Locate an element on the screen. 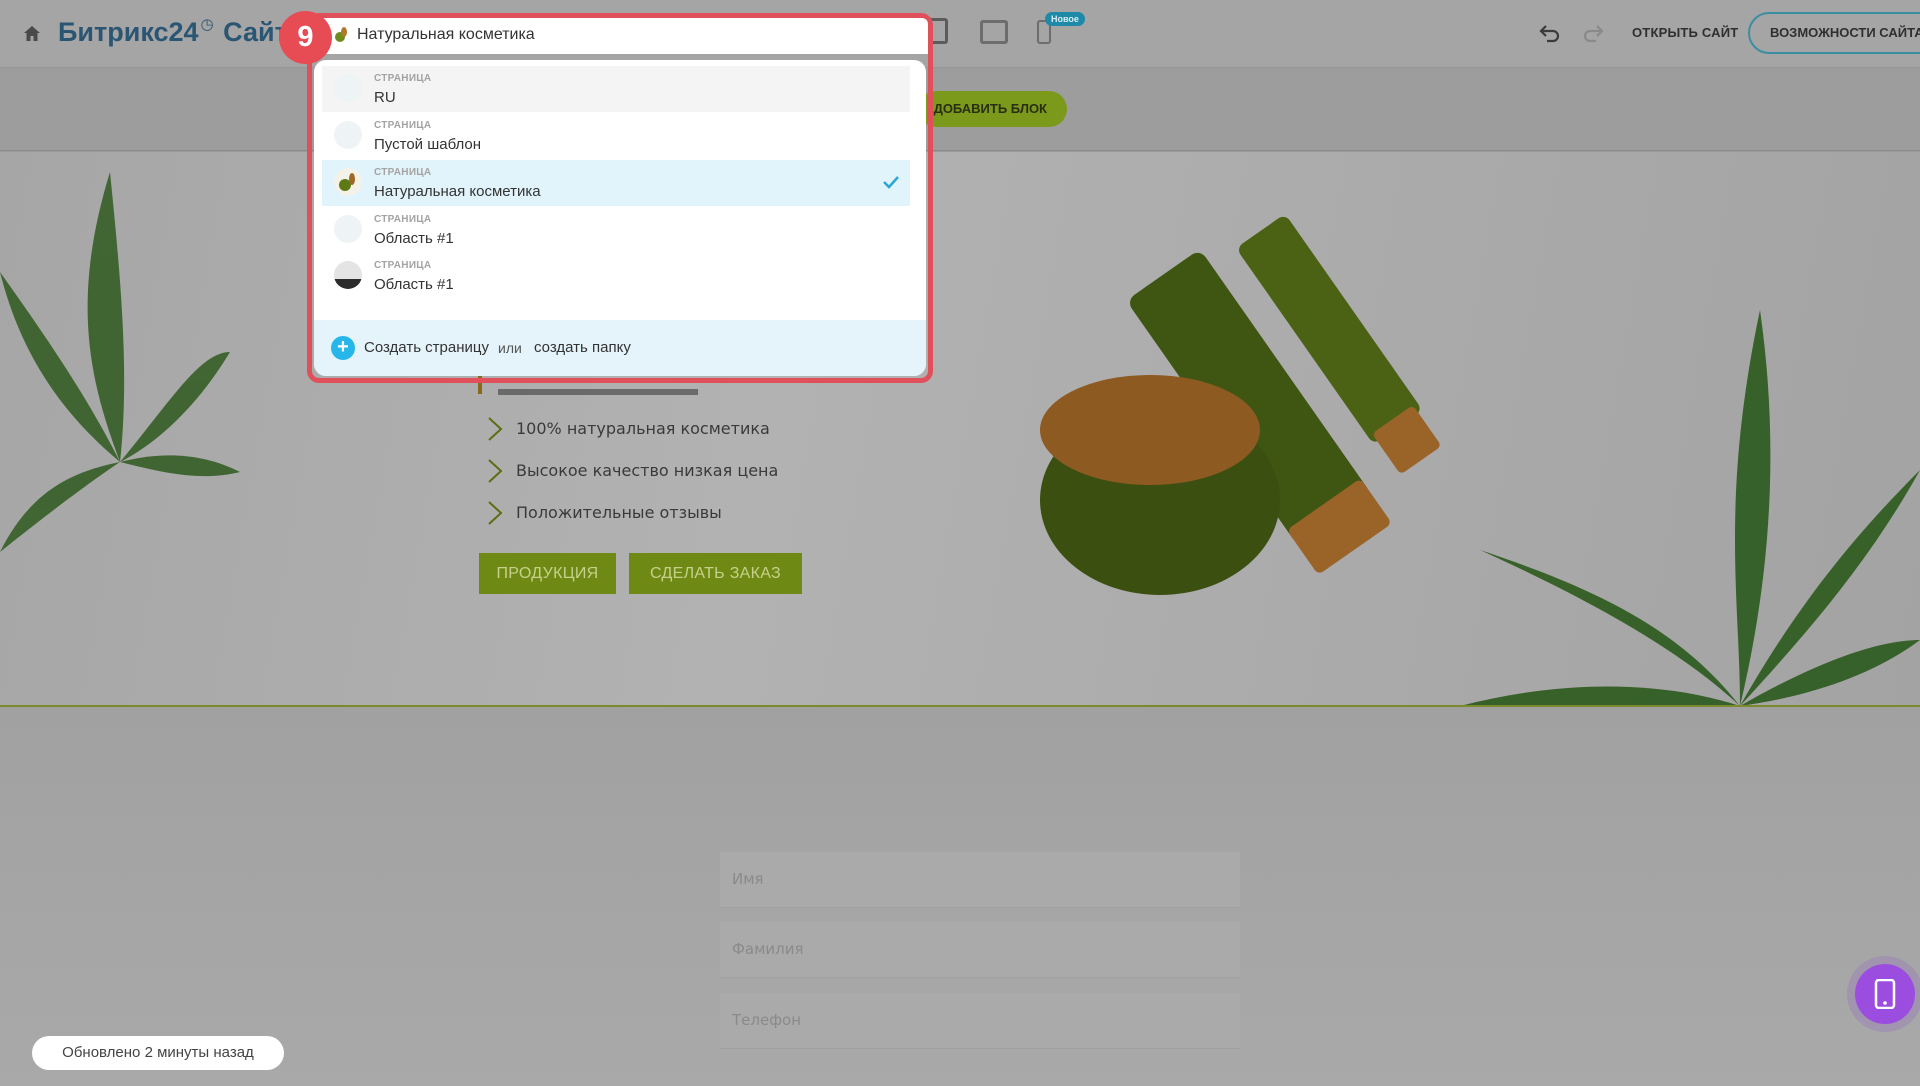  page-item-ru: СТРАНИЦА RU is located at coordinates (616, 89).